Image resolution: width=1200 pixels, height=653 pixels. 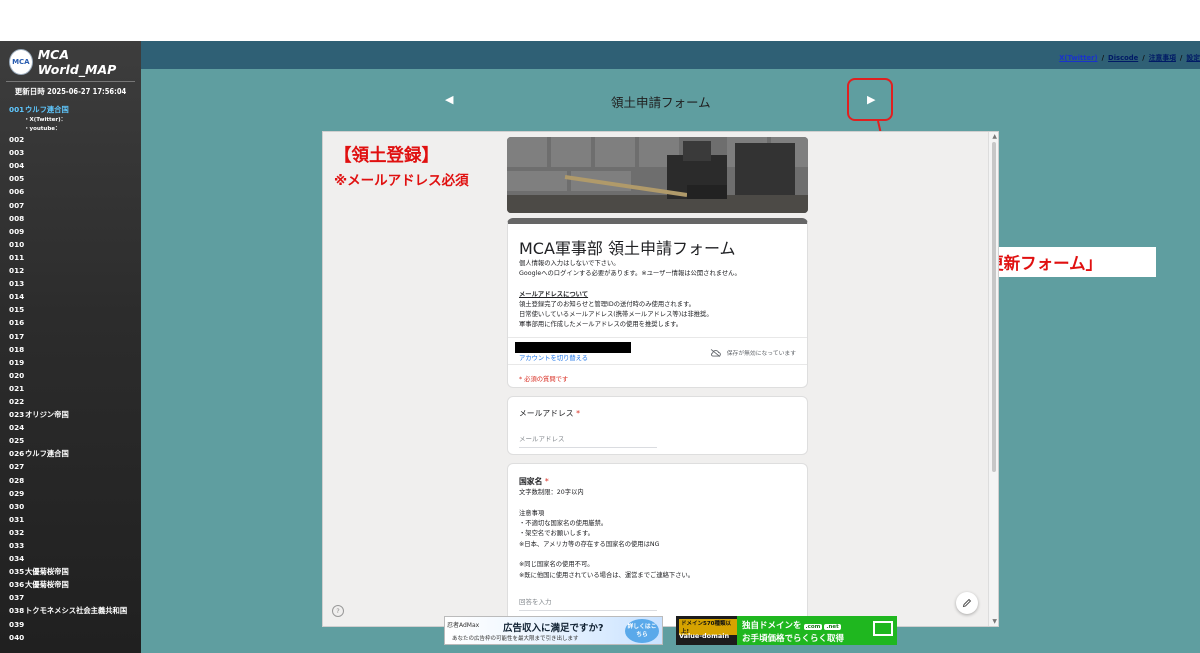 I want to click on email-input: メールアドレス, so click(x=588, y=440).